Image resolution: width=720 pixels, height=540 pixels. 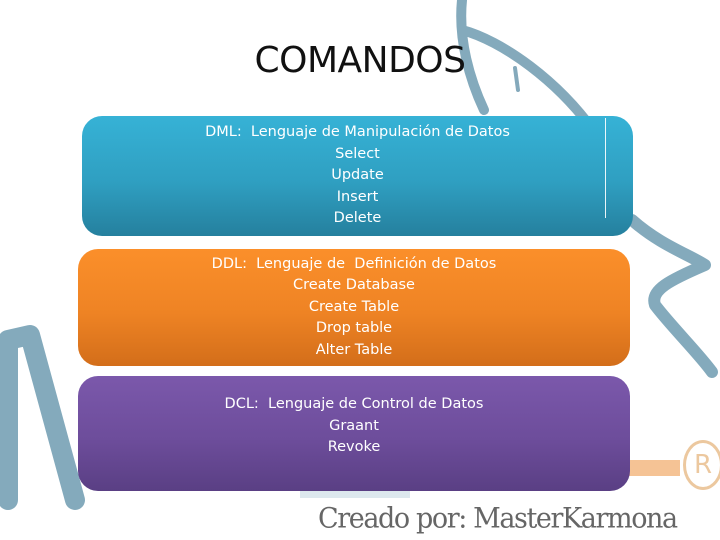 What do you see at coordinates (354, 328) in the screenshot?
I see `ddl-item: Drop table` at bounding box center [354, 328].